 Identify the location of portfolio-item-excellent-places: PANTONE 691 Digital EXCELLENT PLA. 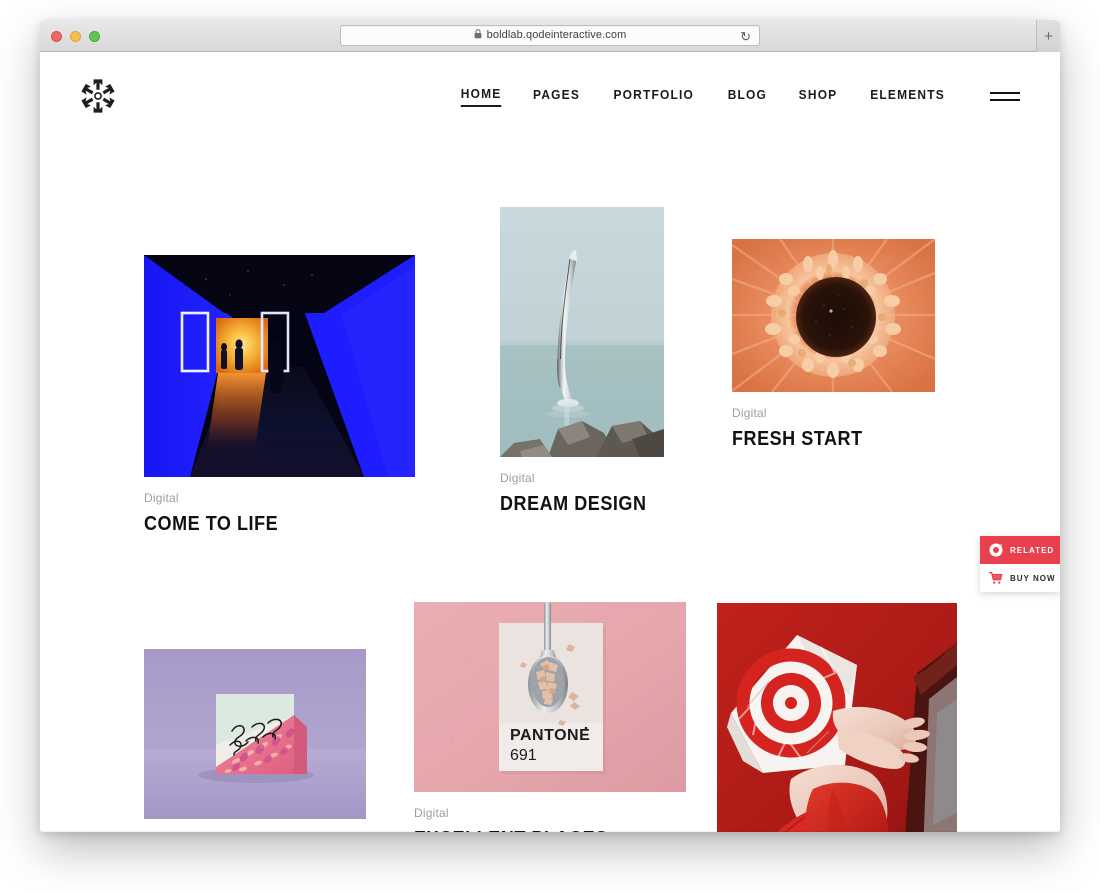
(550, 717).